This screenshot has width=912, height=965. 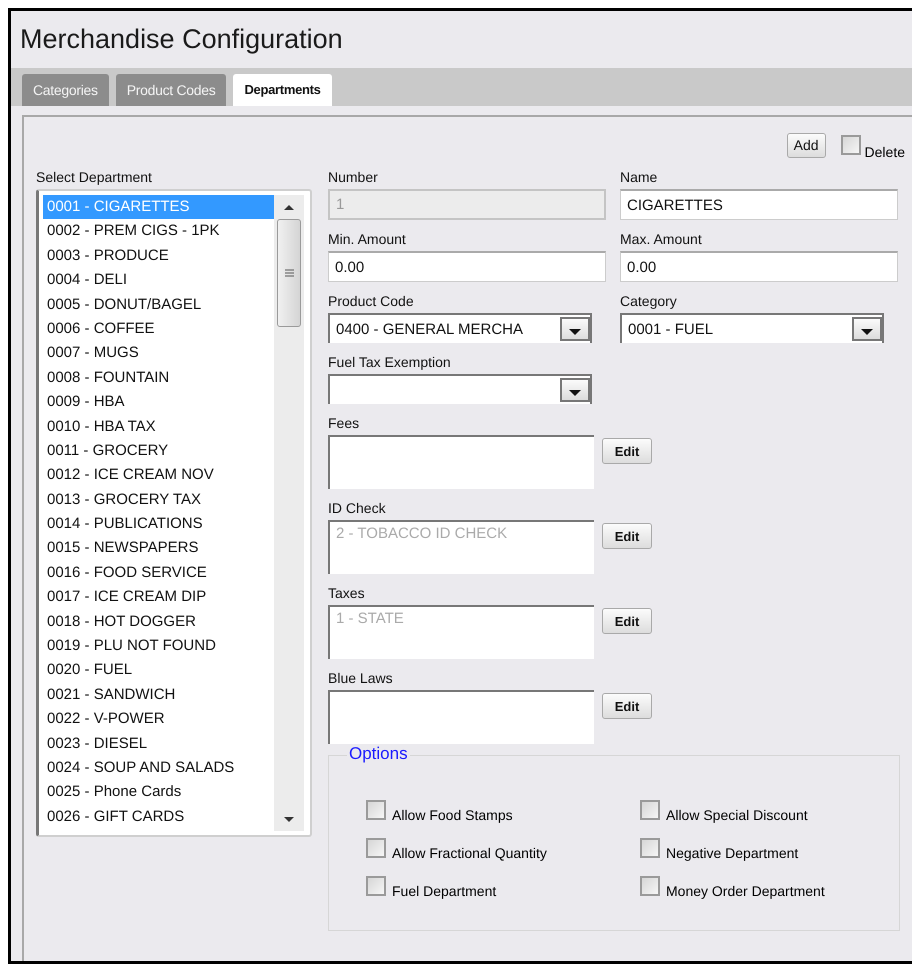 What do you see at coordinates (289, 513) in the screenshot?
I see `scrollbar` at bounding box center [289, 513].